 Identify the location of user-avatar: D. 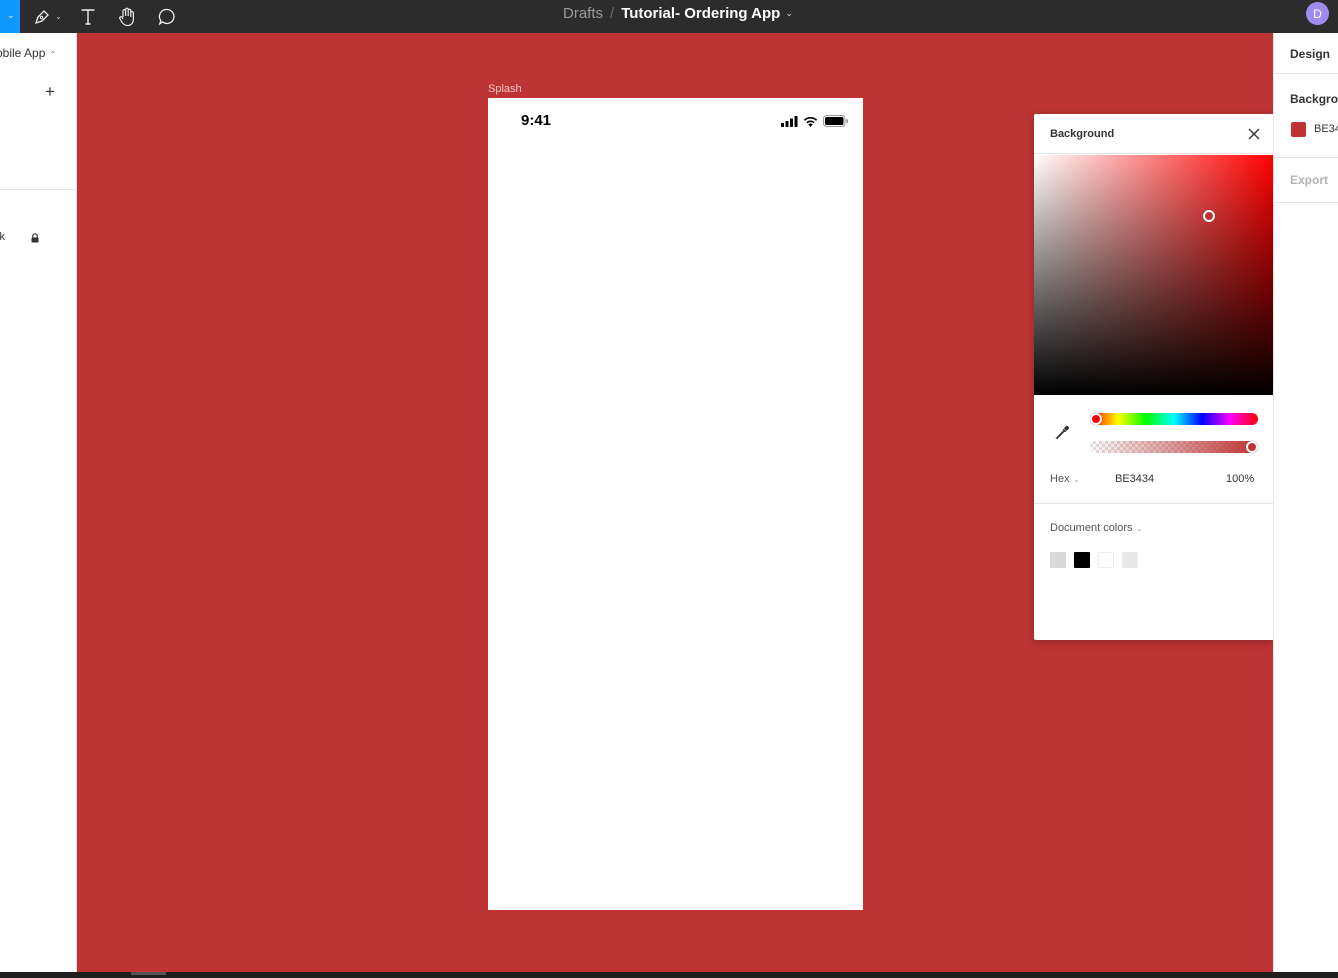
(1317, 13).